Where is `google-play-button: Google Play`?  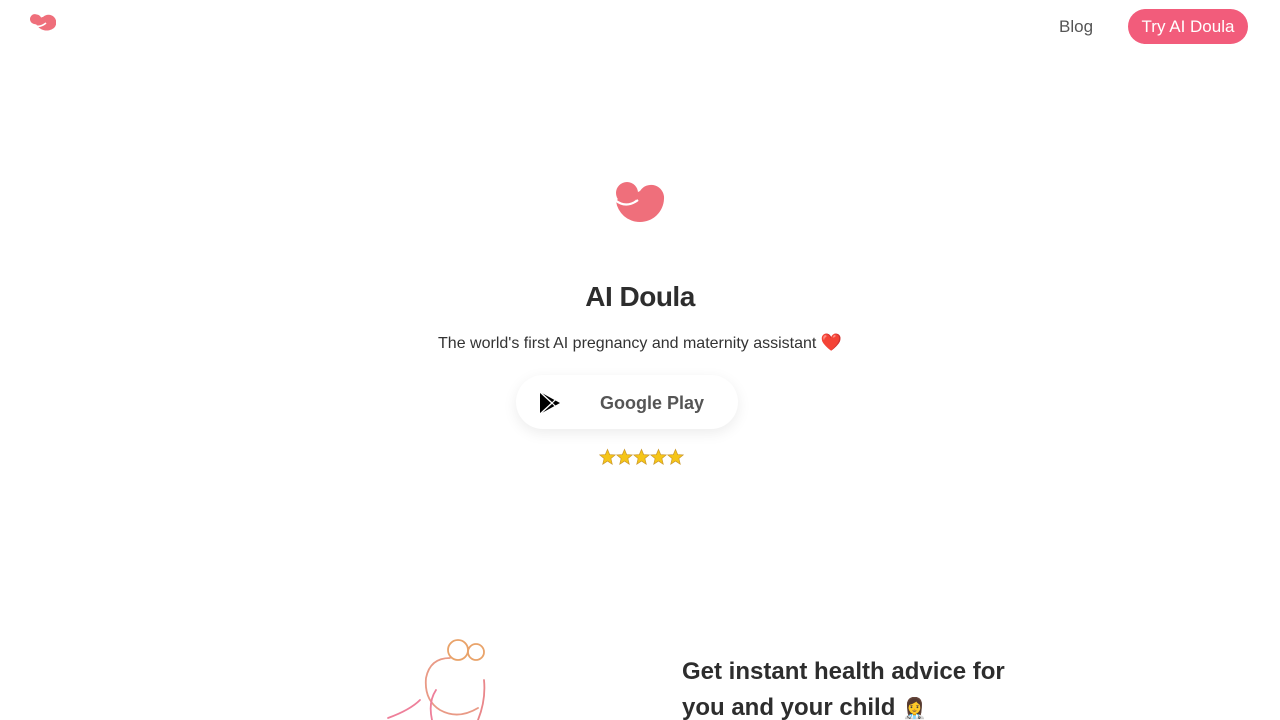
google-play-button: Google Play is located at coordinates (627, 402).